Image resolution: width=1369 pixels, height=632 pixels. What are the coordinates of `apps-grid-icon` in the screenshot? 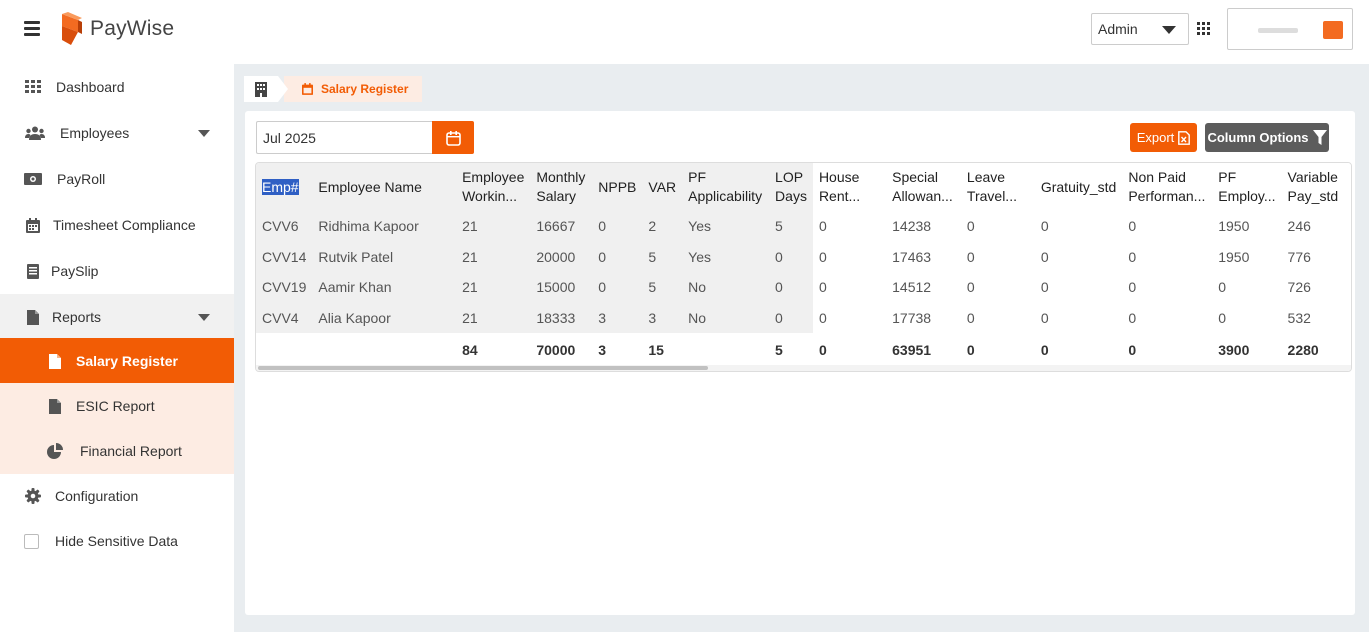 It's located at (1203, 28).